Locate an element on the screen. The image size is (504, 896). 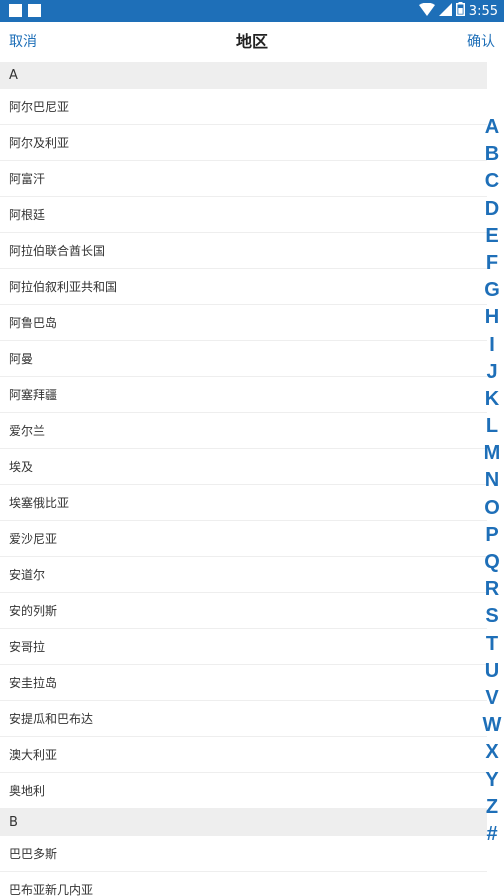
index-letter-b: B is located at coordinates (492, 154).